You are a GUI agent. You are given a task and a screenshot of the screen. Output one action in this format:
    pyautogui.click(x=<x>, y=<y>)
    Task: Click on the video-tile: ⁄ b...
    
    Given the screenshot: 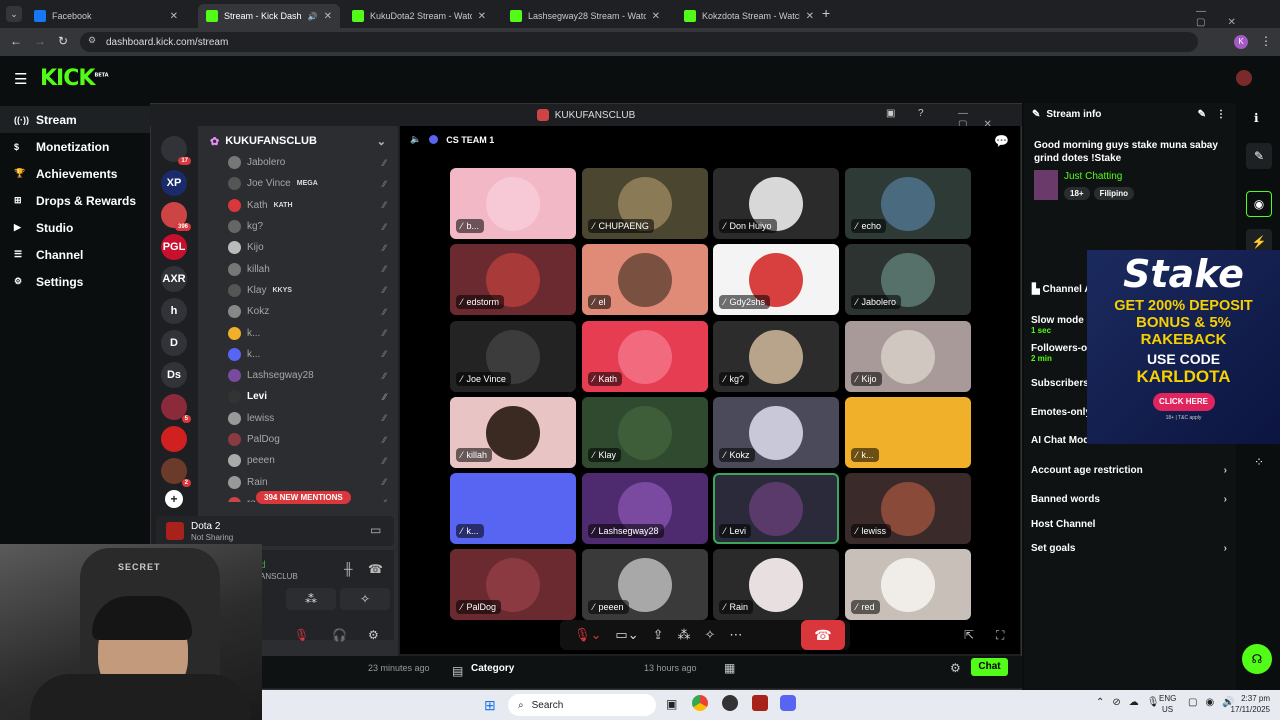 What is the action you would take?
    pyautogui.click(x=513, y=203)
    